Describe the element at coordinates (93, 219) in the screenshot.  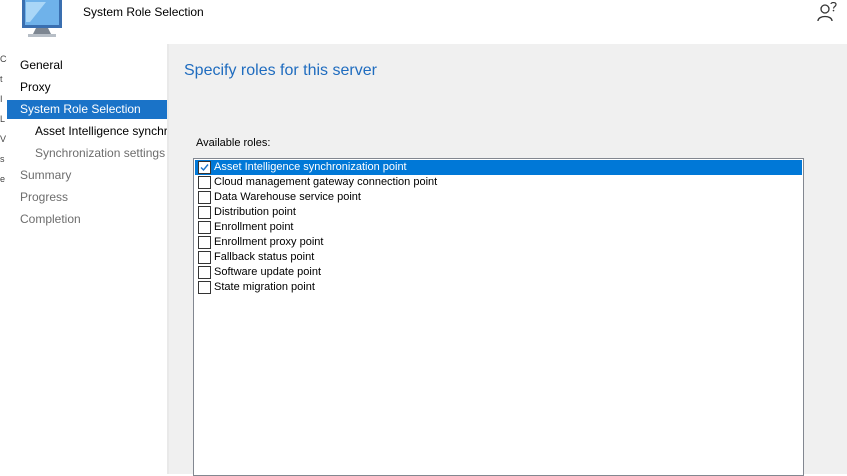
I see `nav-item-completion: Completion` at that location.